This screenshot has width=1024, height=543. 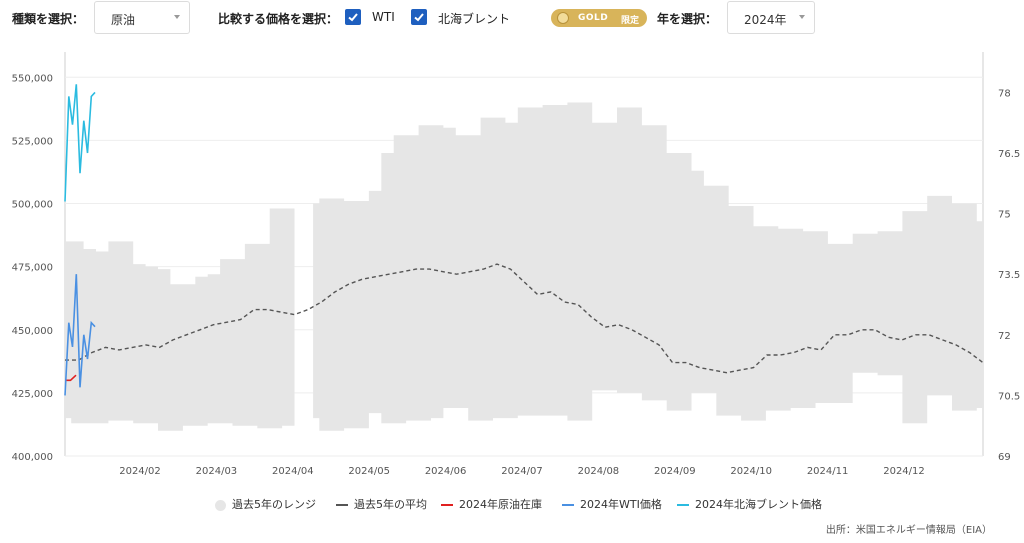 I want to click on brent-checkbox, so click(x=419, y=17).